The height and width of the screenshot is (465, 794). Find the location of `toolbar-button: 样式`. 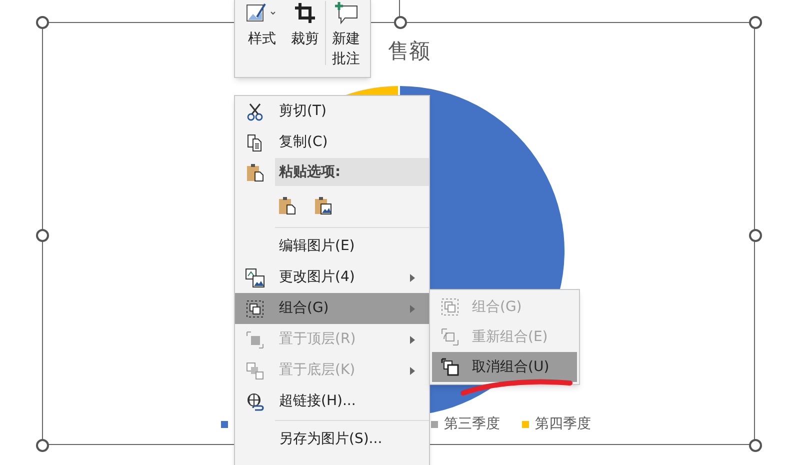

toolbar-button: 样式 is located at coordinates (262, 34).